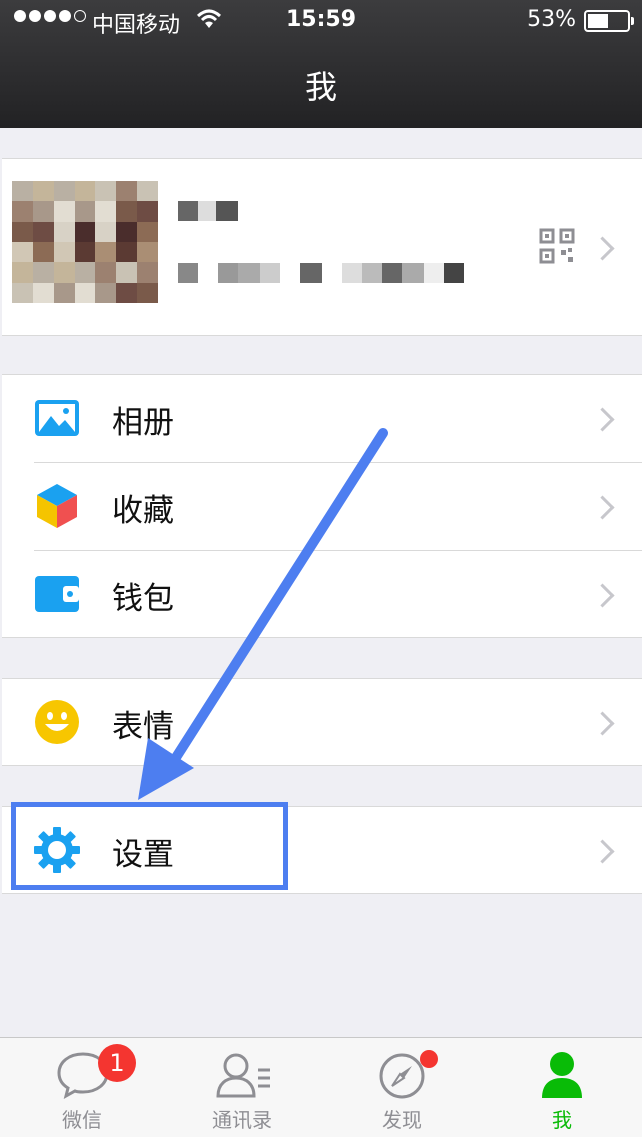  Describe the element at coordinates (85, 242) in the screenshot. I see `avatar` at that location.